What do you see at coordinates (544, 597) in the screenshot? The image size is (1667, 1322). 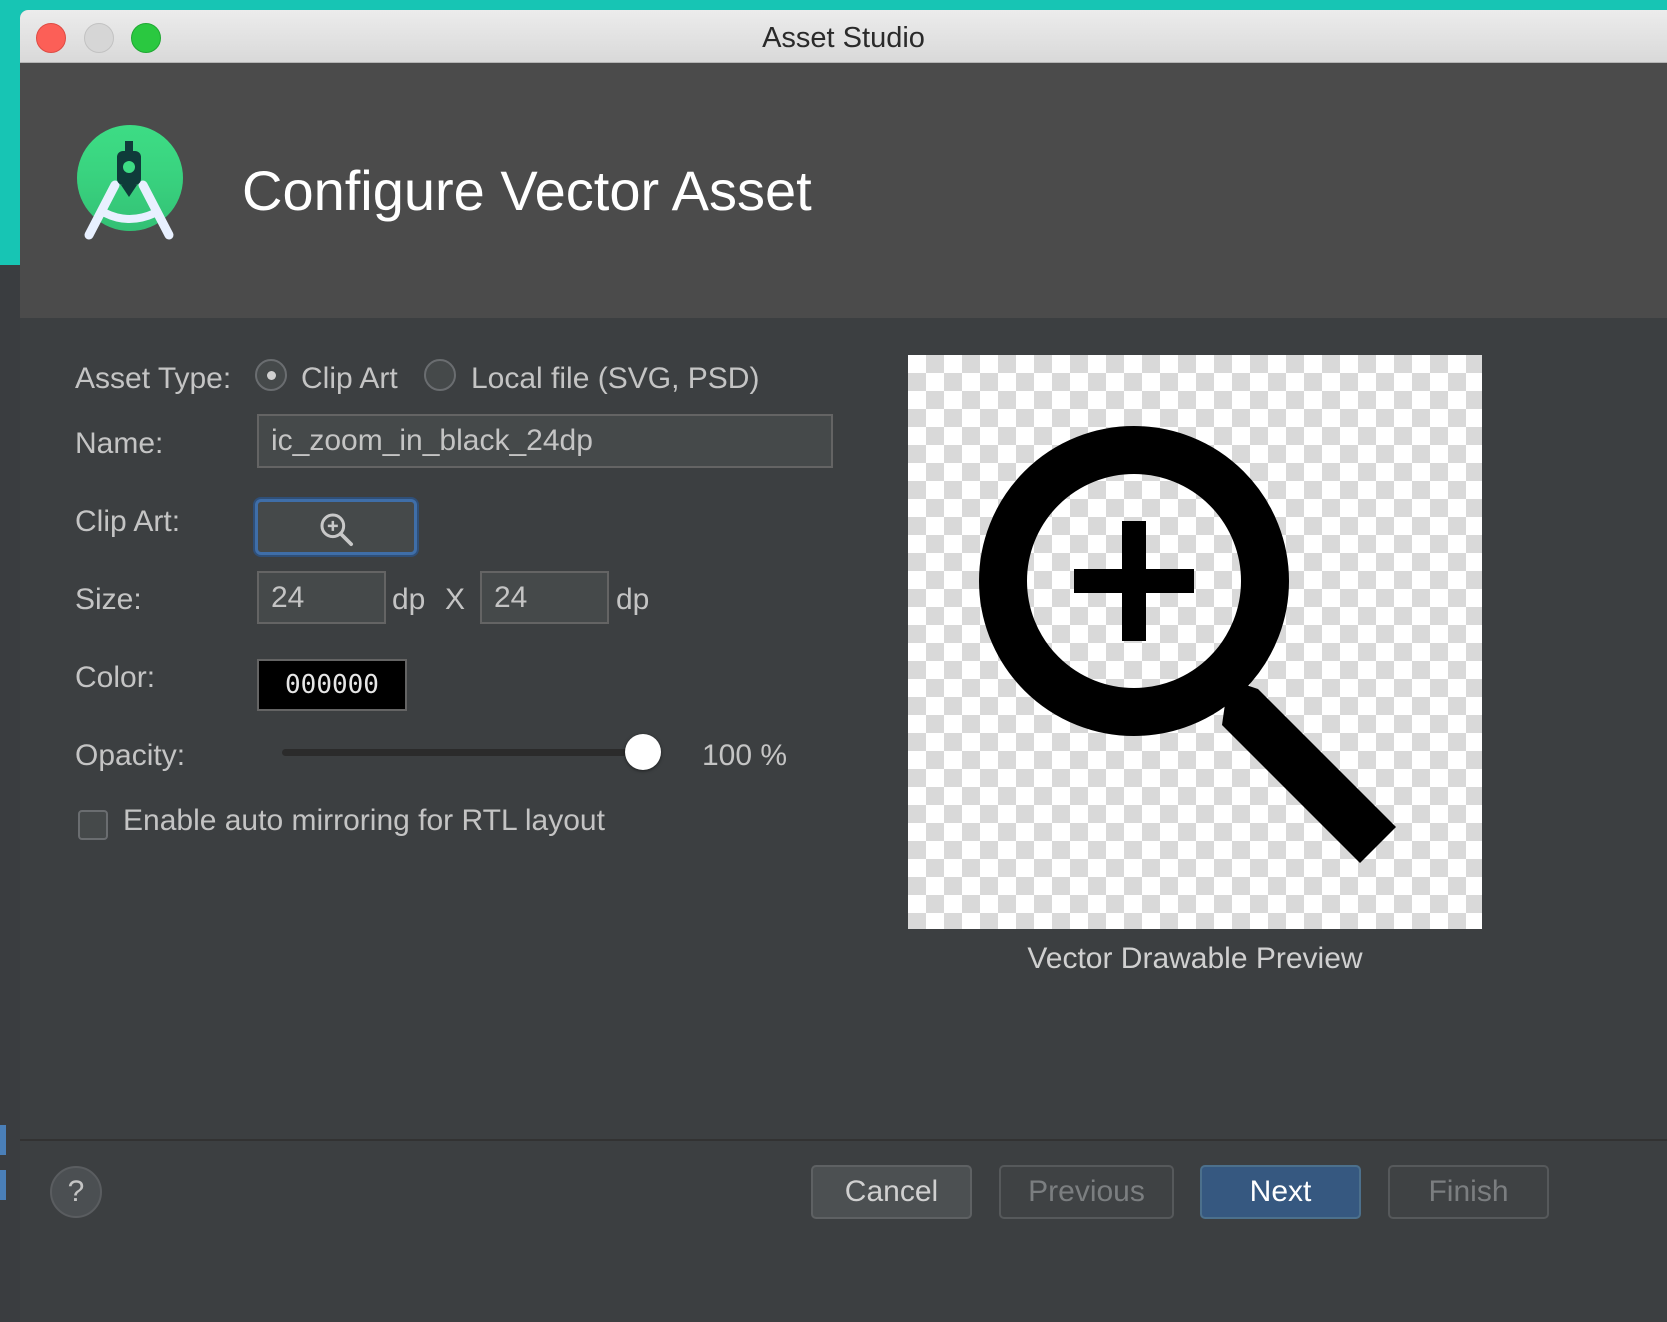 I see `size-height-input` at bounding box center [544, 597].